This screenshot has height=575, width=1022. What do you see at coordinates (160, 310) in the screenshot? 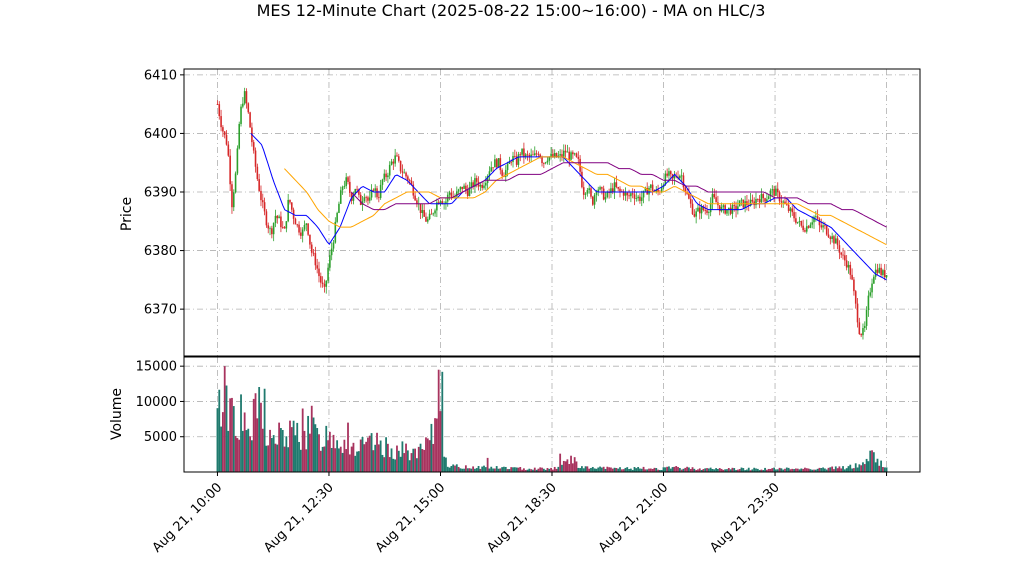
I see `price-tick-label: 6370` at bounding box center [160, 310].